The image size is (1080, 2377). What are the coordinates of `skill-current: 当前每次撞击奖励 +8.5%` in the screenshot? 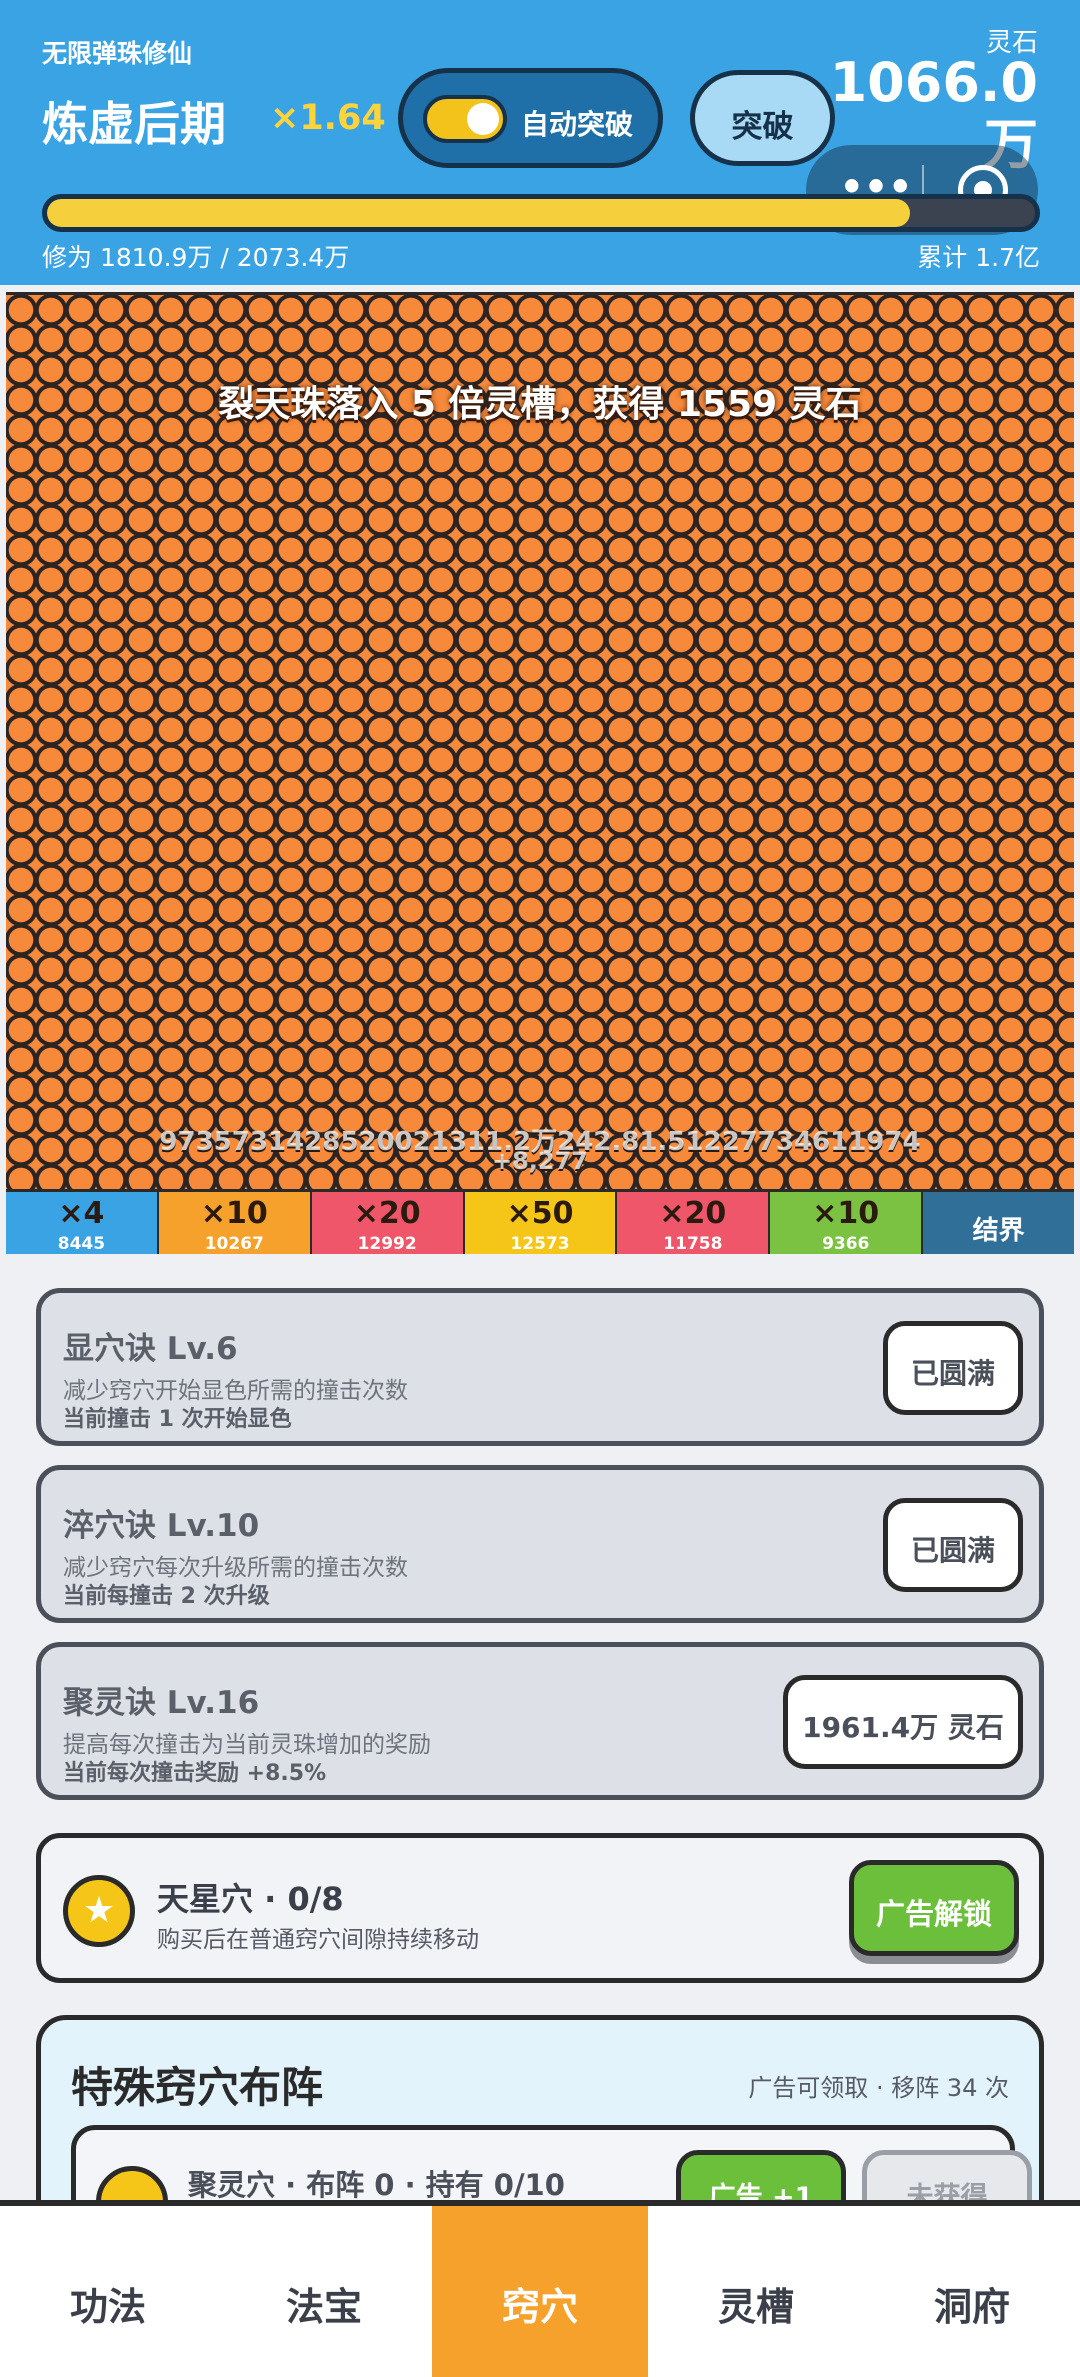 It's located at (195, 1773).